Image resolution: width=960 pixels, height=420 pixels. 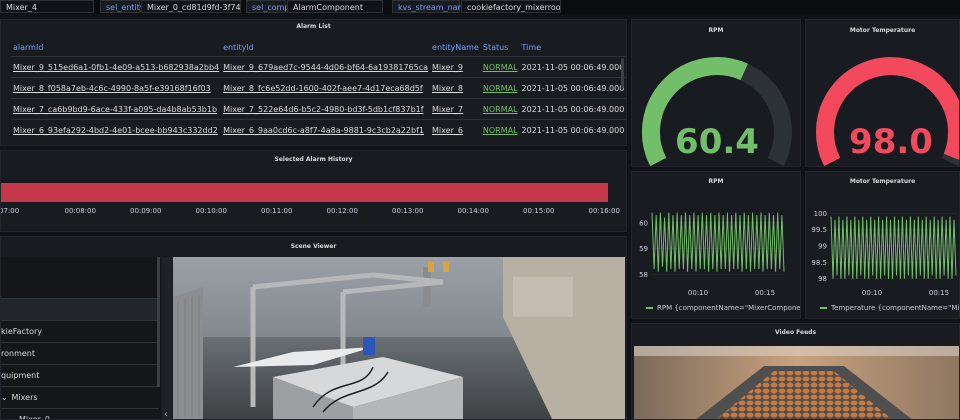 I want to click on time-tick-label: 00:12:00, so click(x=342, y=211).